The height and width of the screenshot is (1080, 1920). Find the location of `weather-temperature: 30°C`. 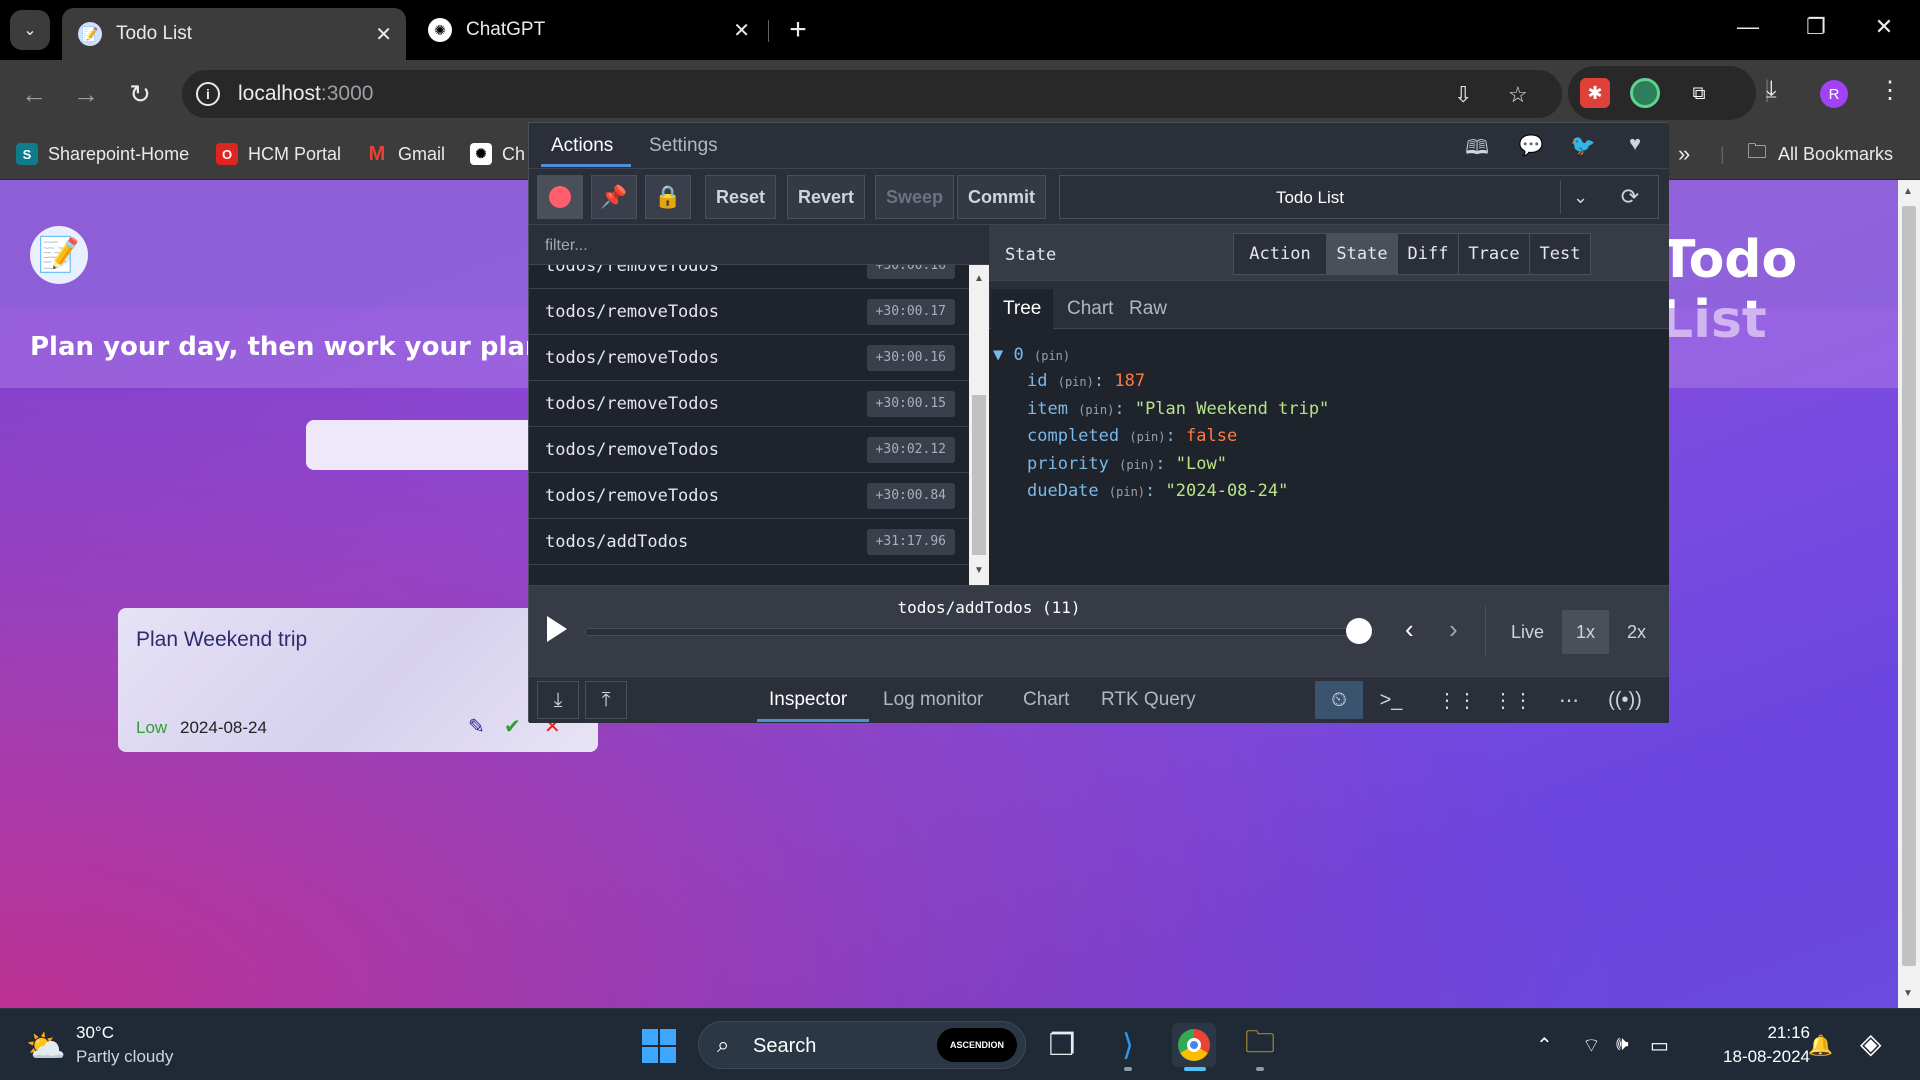

weather-temperature: 30°C is located at coordinates (95, 1033).